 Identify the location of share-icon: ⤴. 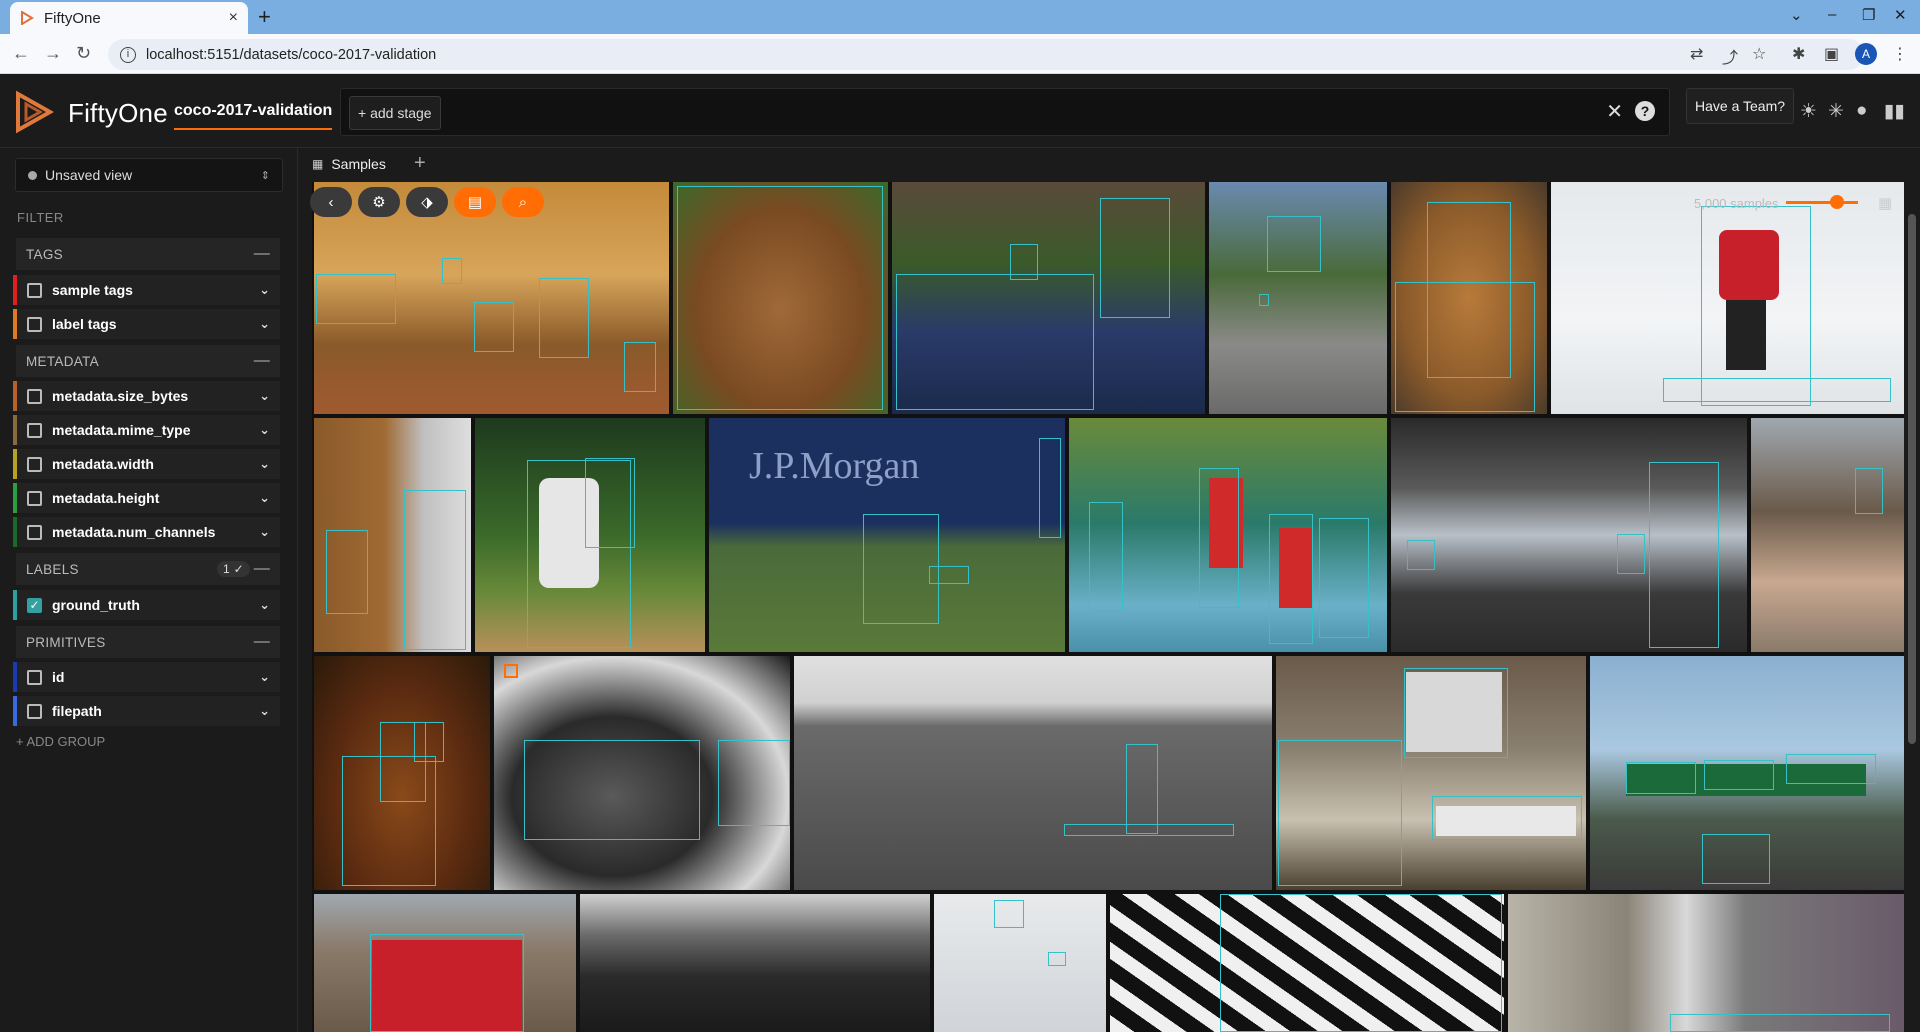
(1730, 56).